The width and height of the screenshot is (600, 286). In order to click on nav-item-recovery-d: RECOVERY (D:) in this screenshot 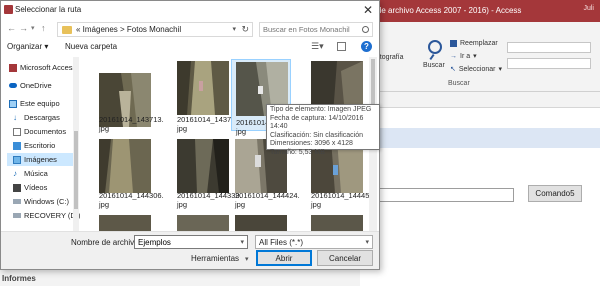, I will do `click(47, 215)`.